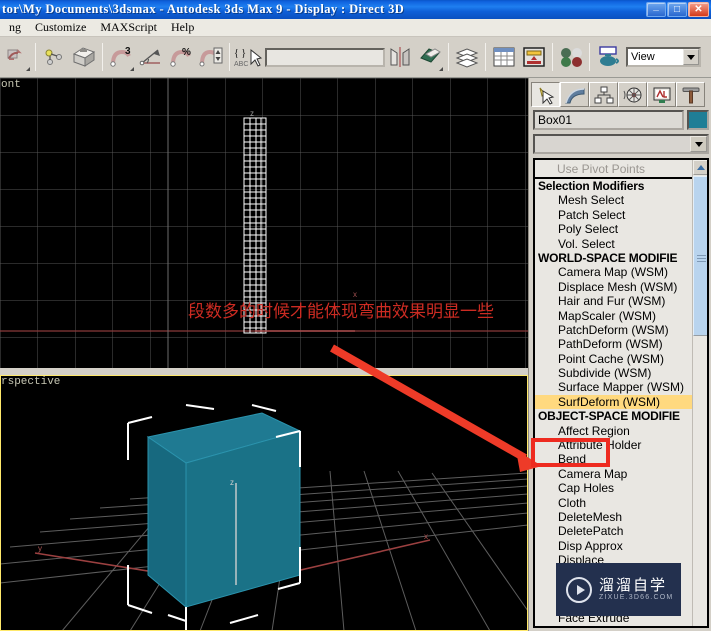  I want to click on modifier-list-item: SurfDeform (WSM), so click(621, 402).